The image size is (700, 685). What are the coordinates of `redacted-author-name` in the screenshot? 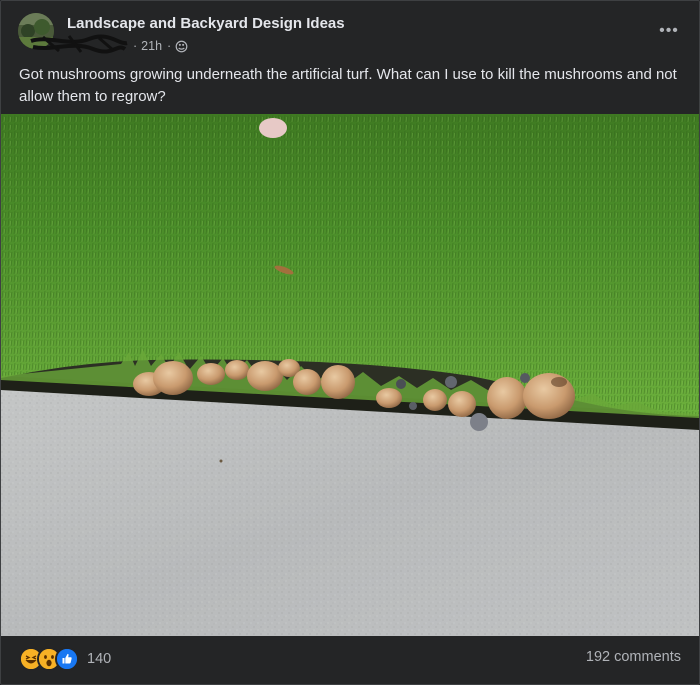 It's located at (97, 46).